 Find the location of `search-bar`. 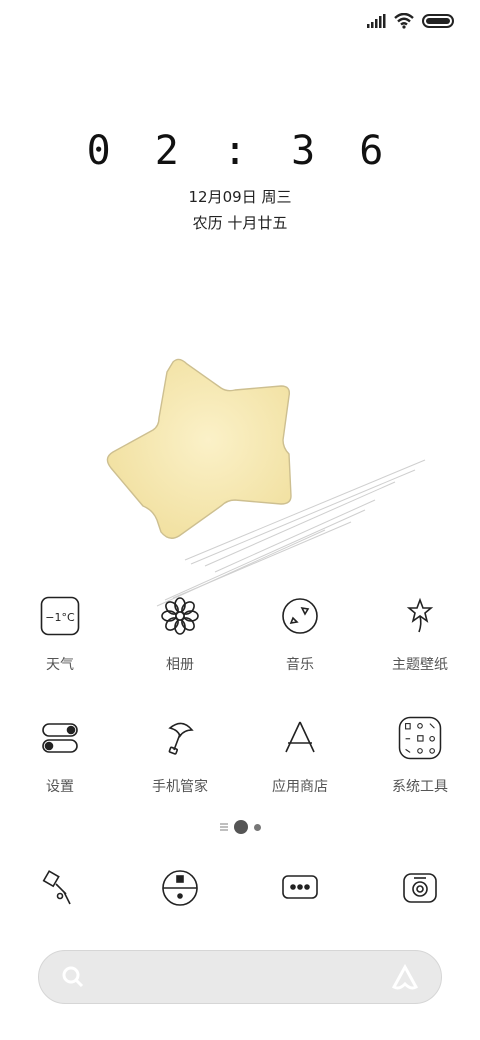

search-bar is located at coordinates (240, 977).